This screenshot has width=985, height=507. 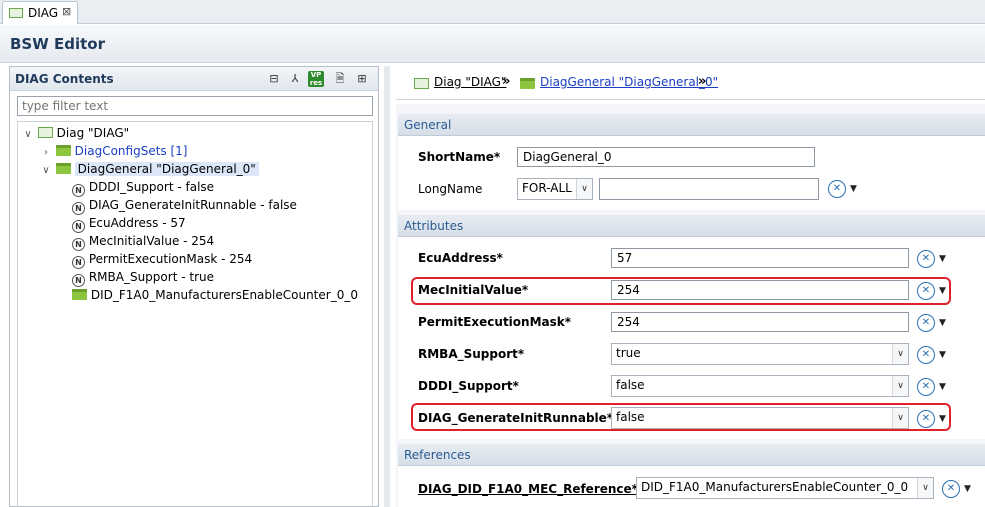 I want to click on longname-language-select: FOR-ALL ∨, so click(x=555, y=189).